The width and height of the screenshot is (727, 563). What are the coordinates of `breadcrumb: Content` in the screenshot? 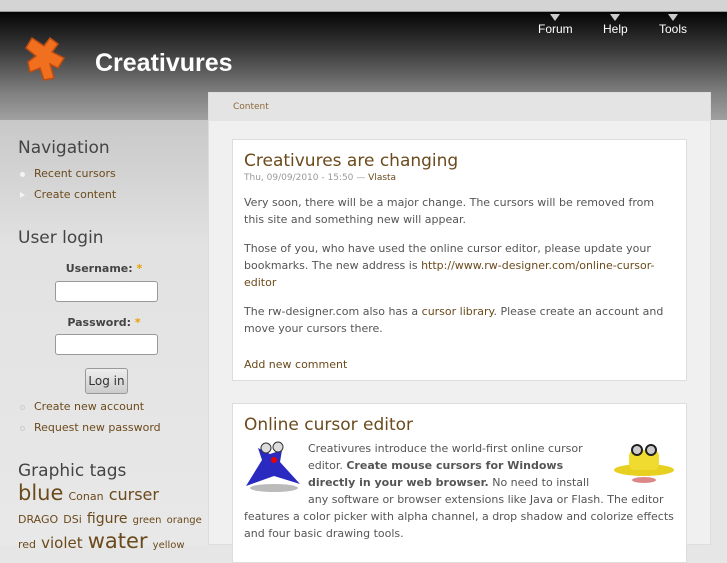 It's located at (459, 107).